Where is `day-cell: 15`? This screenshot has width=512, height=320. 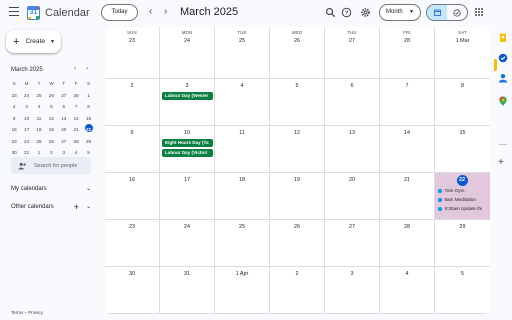 day-cell: 15 is located at coordinates (462, 149).